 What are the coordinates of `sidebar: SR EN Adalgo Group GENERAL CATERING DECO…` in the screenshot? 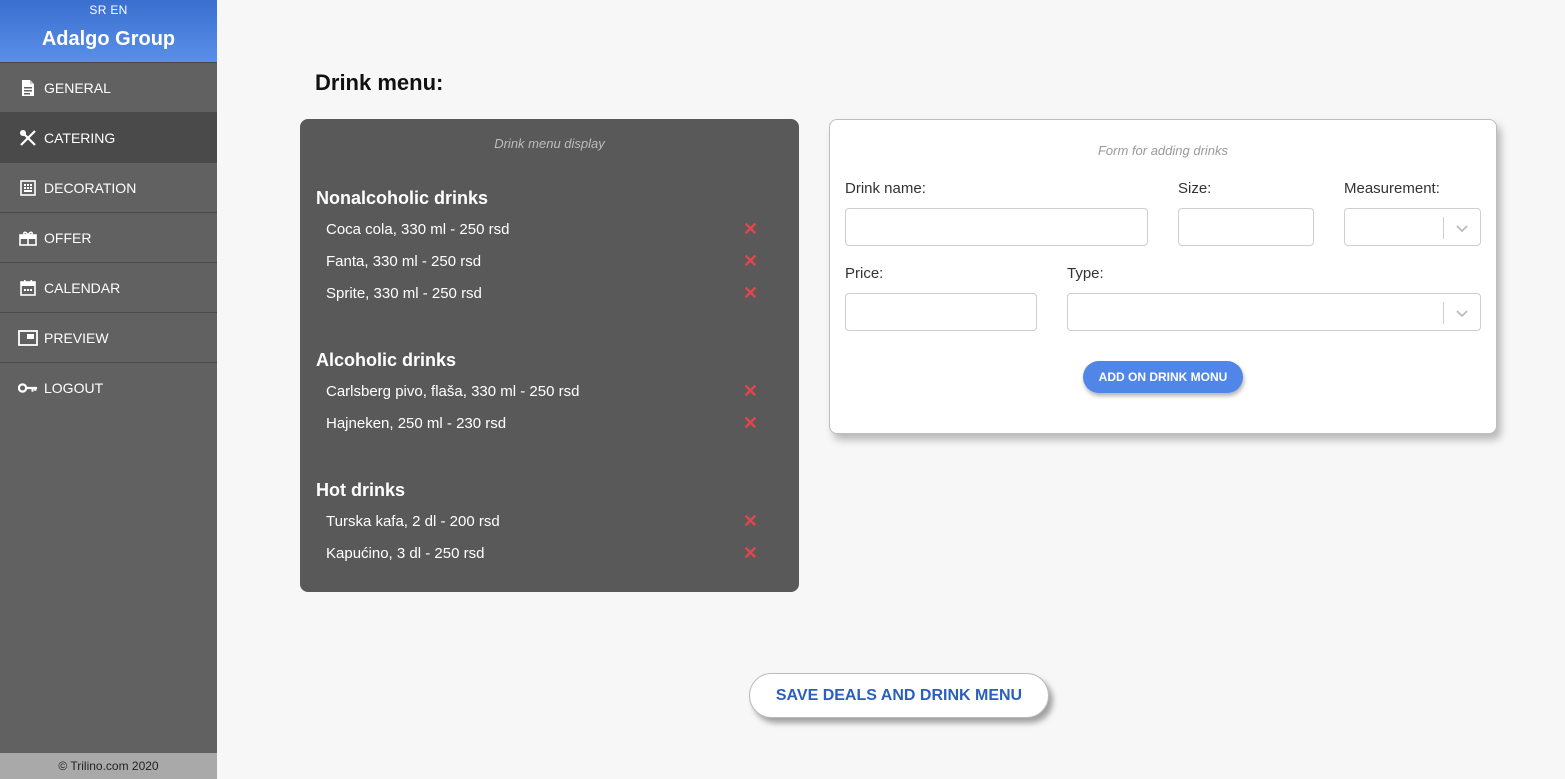 It's located at (108, 389).